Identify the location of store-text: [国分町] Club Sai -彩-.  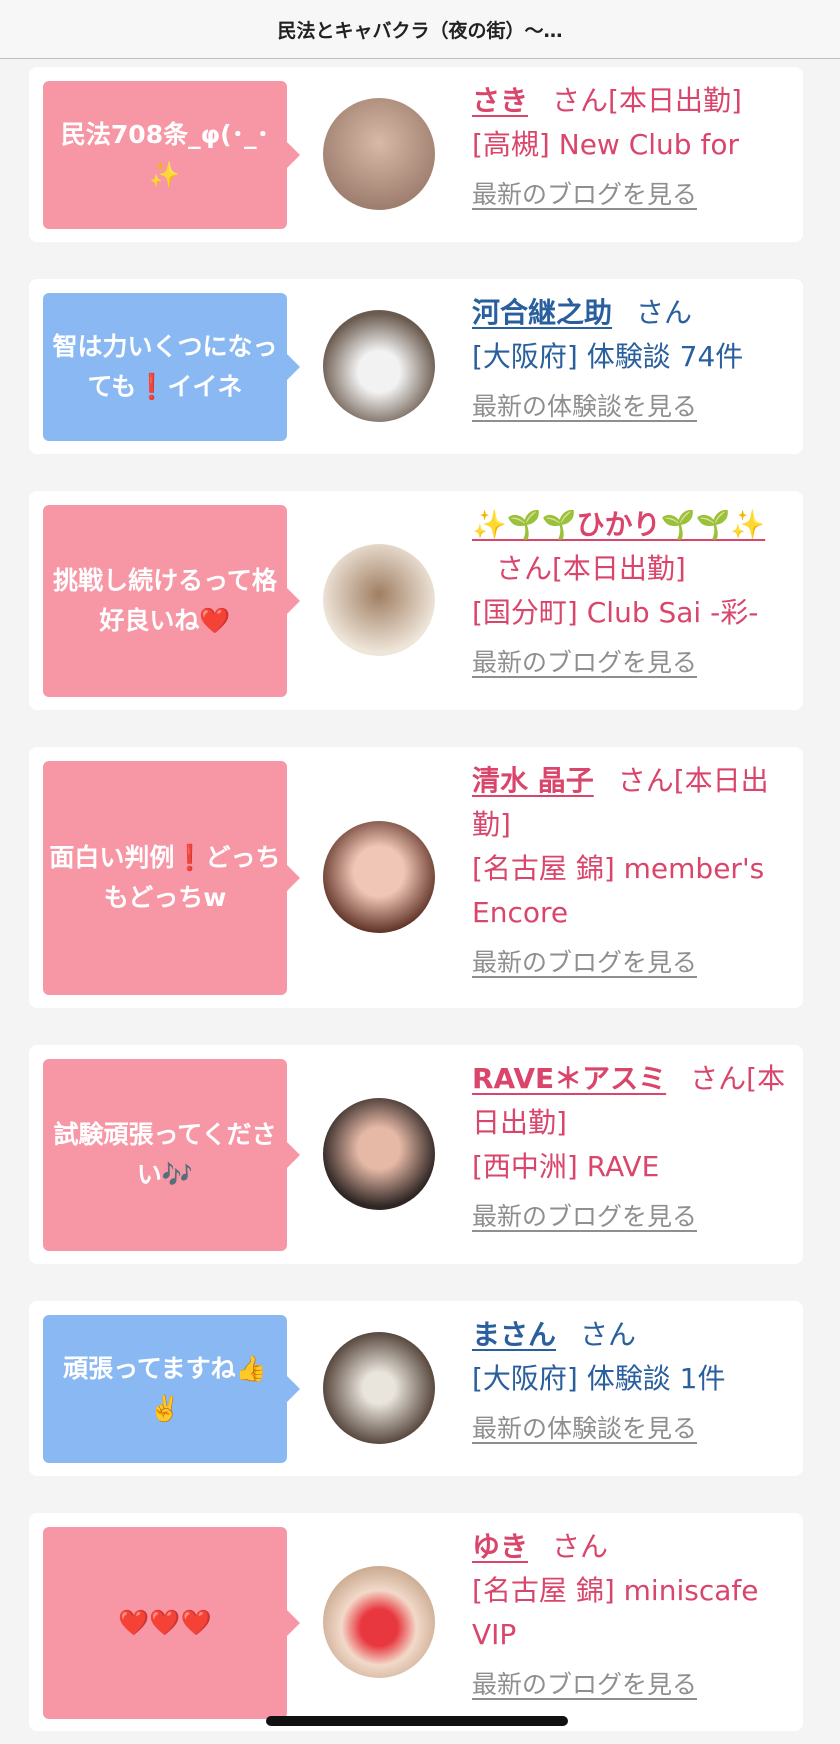
(615, 612).